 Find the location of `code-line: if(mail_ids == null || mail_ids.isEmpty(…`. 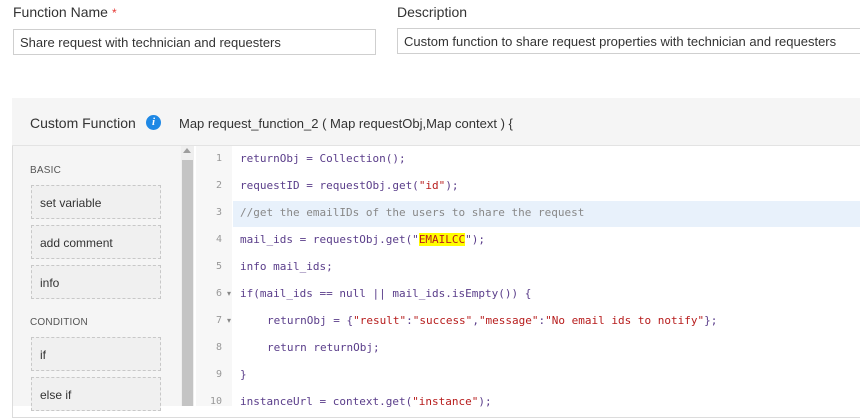

code-line: if(mail_ids == null || mail_ids.isEmpty(… is located at coordinates (385, 293).